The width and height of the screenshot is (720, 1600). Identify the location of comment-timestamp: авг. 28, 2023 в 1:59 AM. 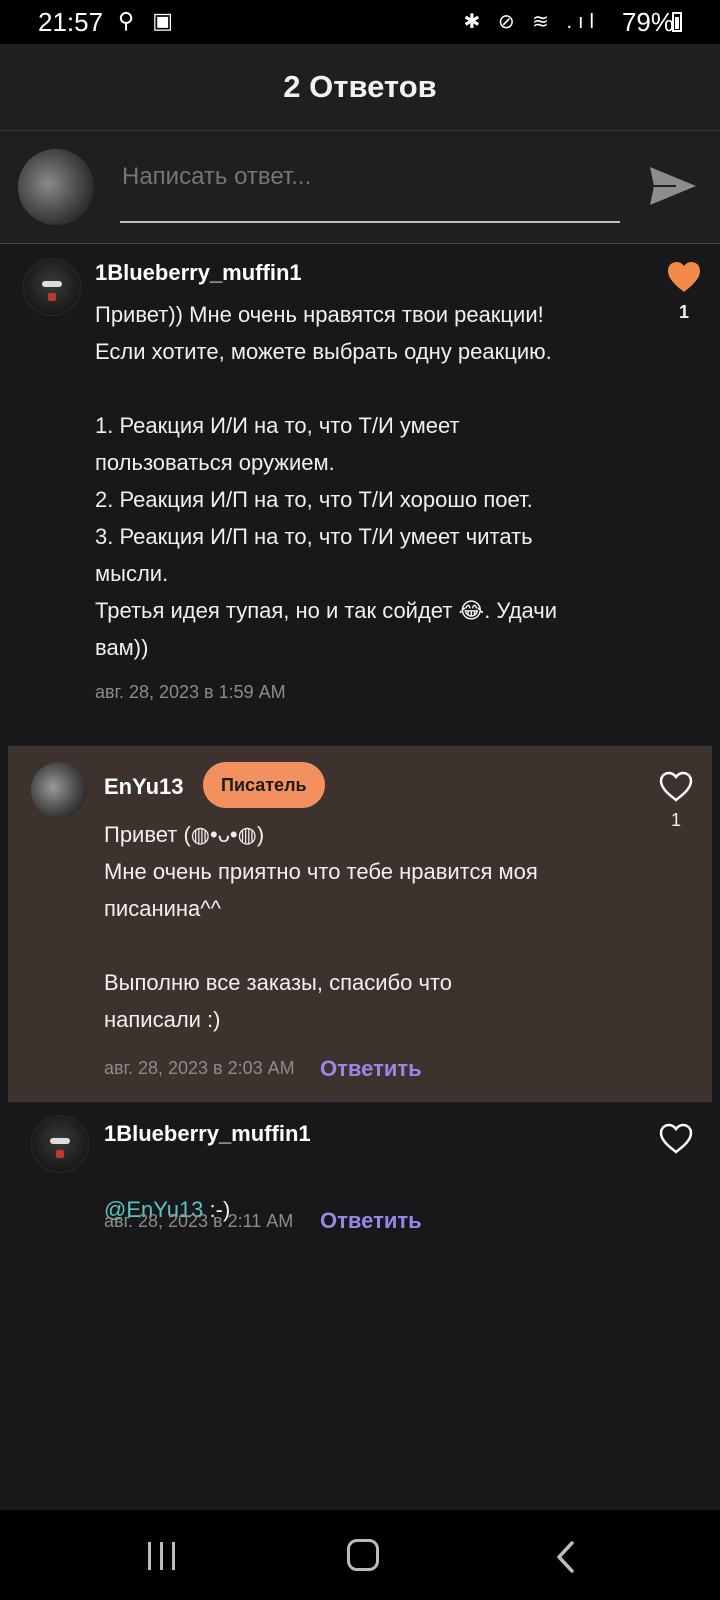
(190, 692).